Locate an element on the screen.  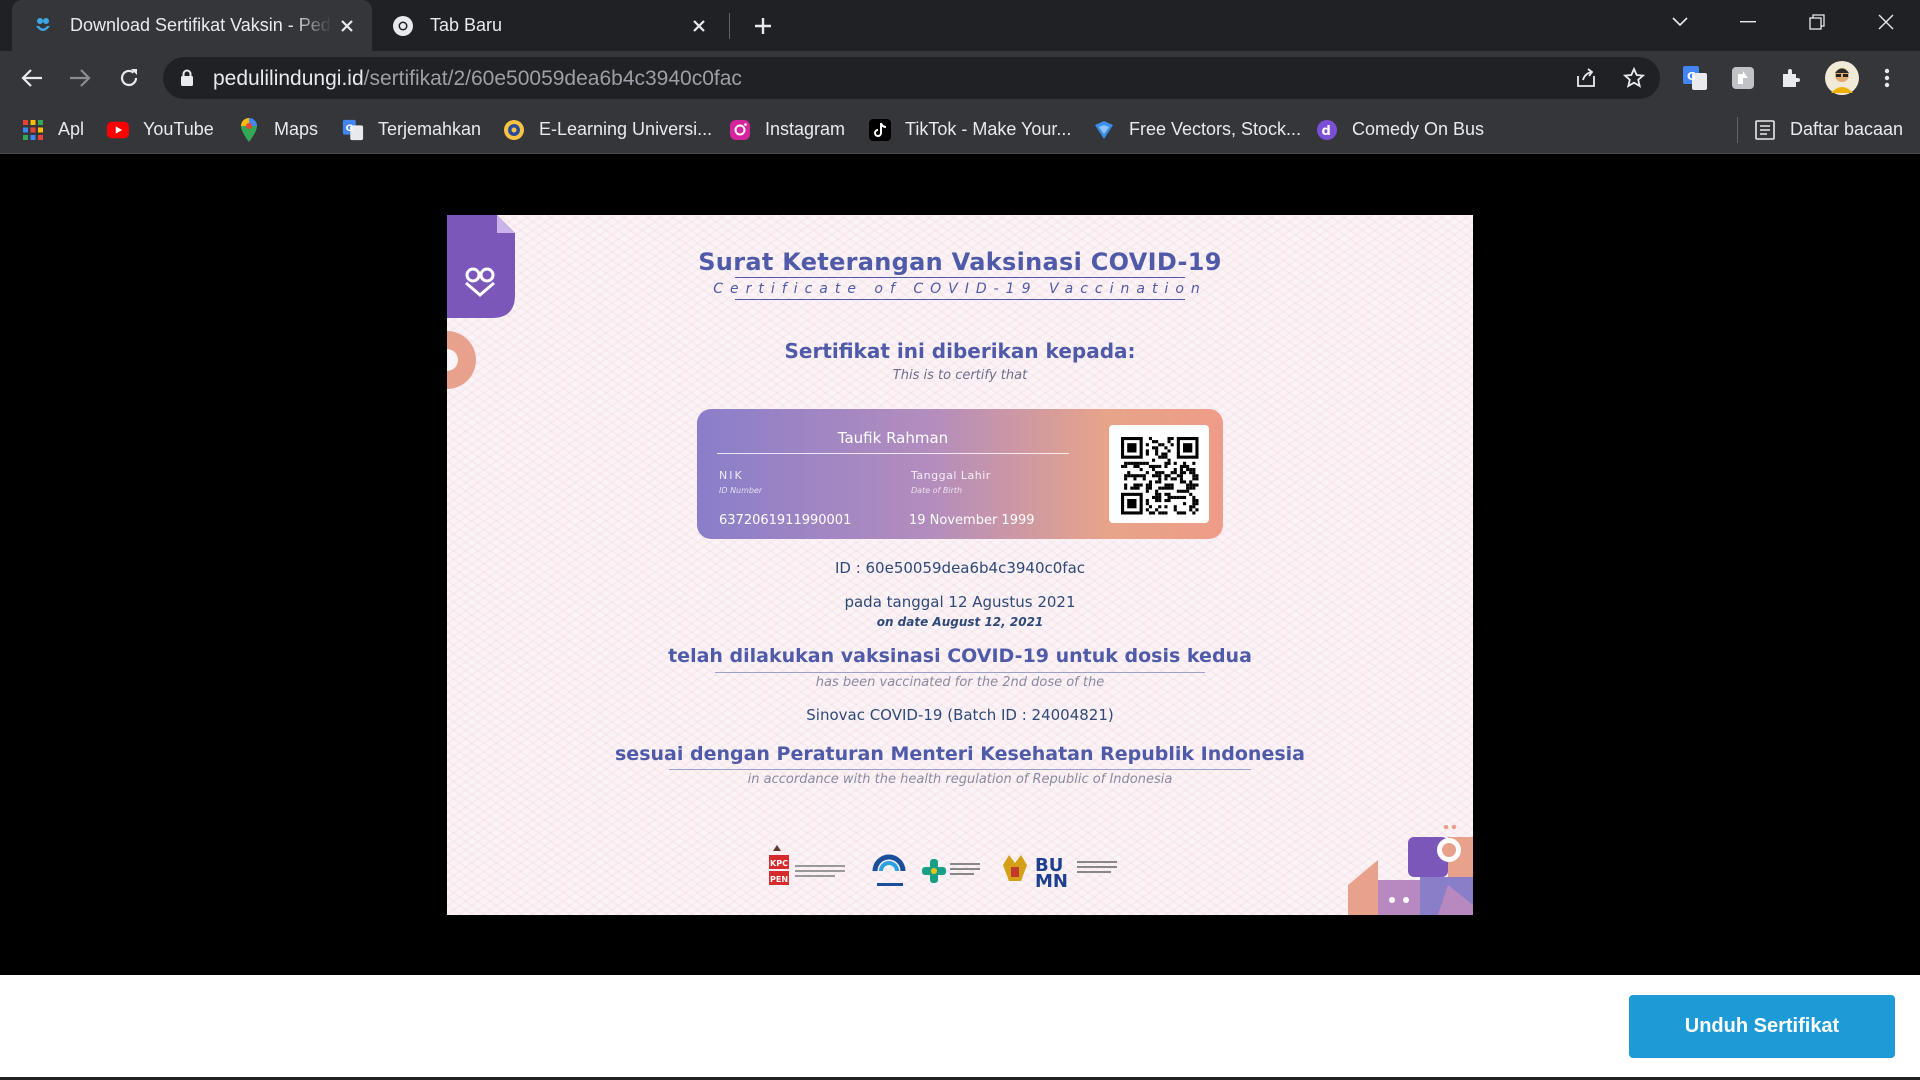
bookmark-star-icon is located at coordinates (1634, 78).